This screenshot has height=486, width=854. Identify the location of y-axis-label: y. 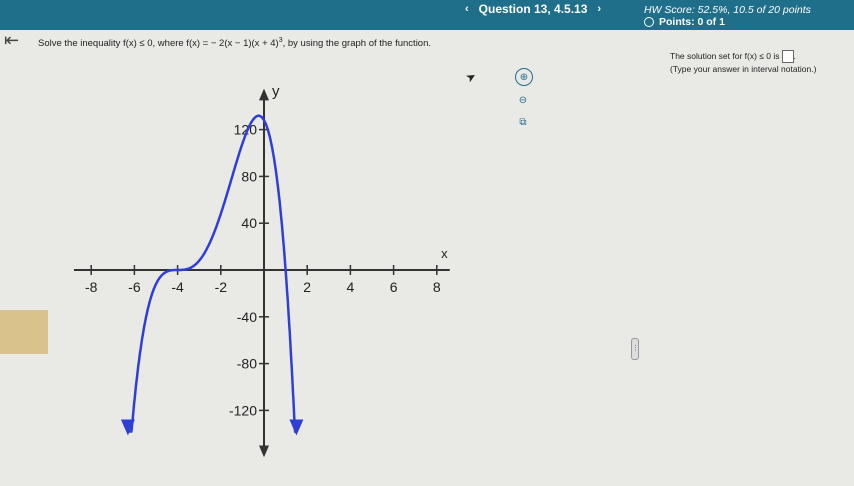
(276, 91).